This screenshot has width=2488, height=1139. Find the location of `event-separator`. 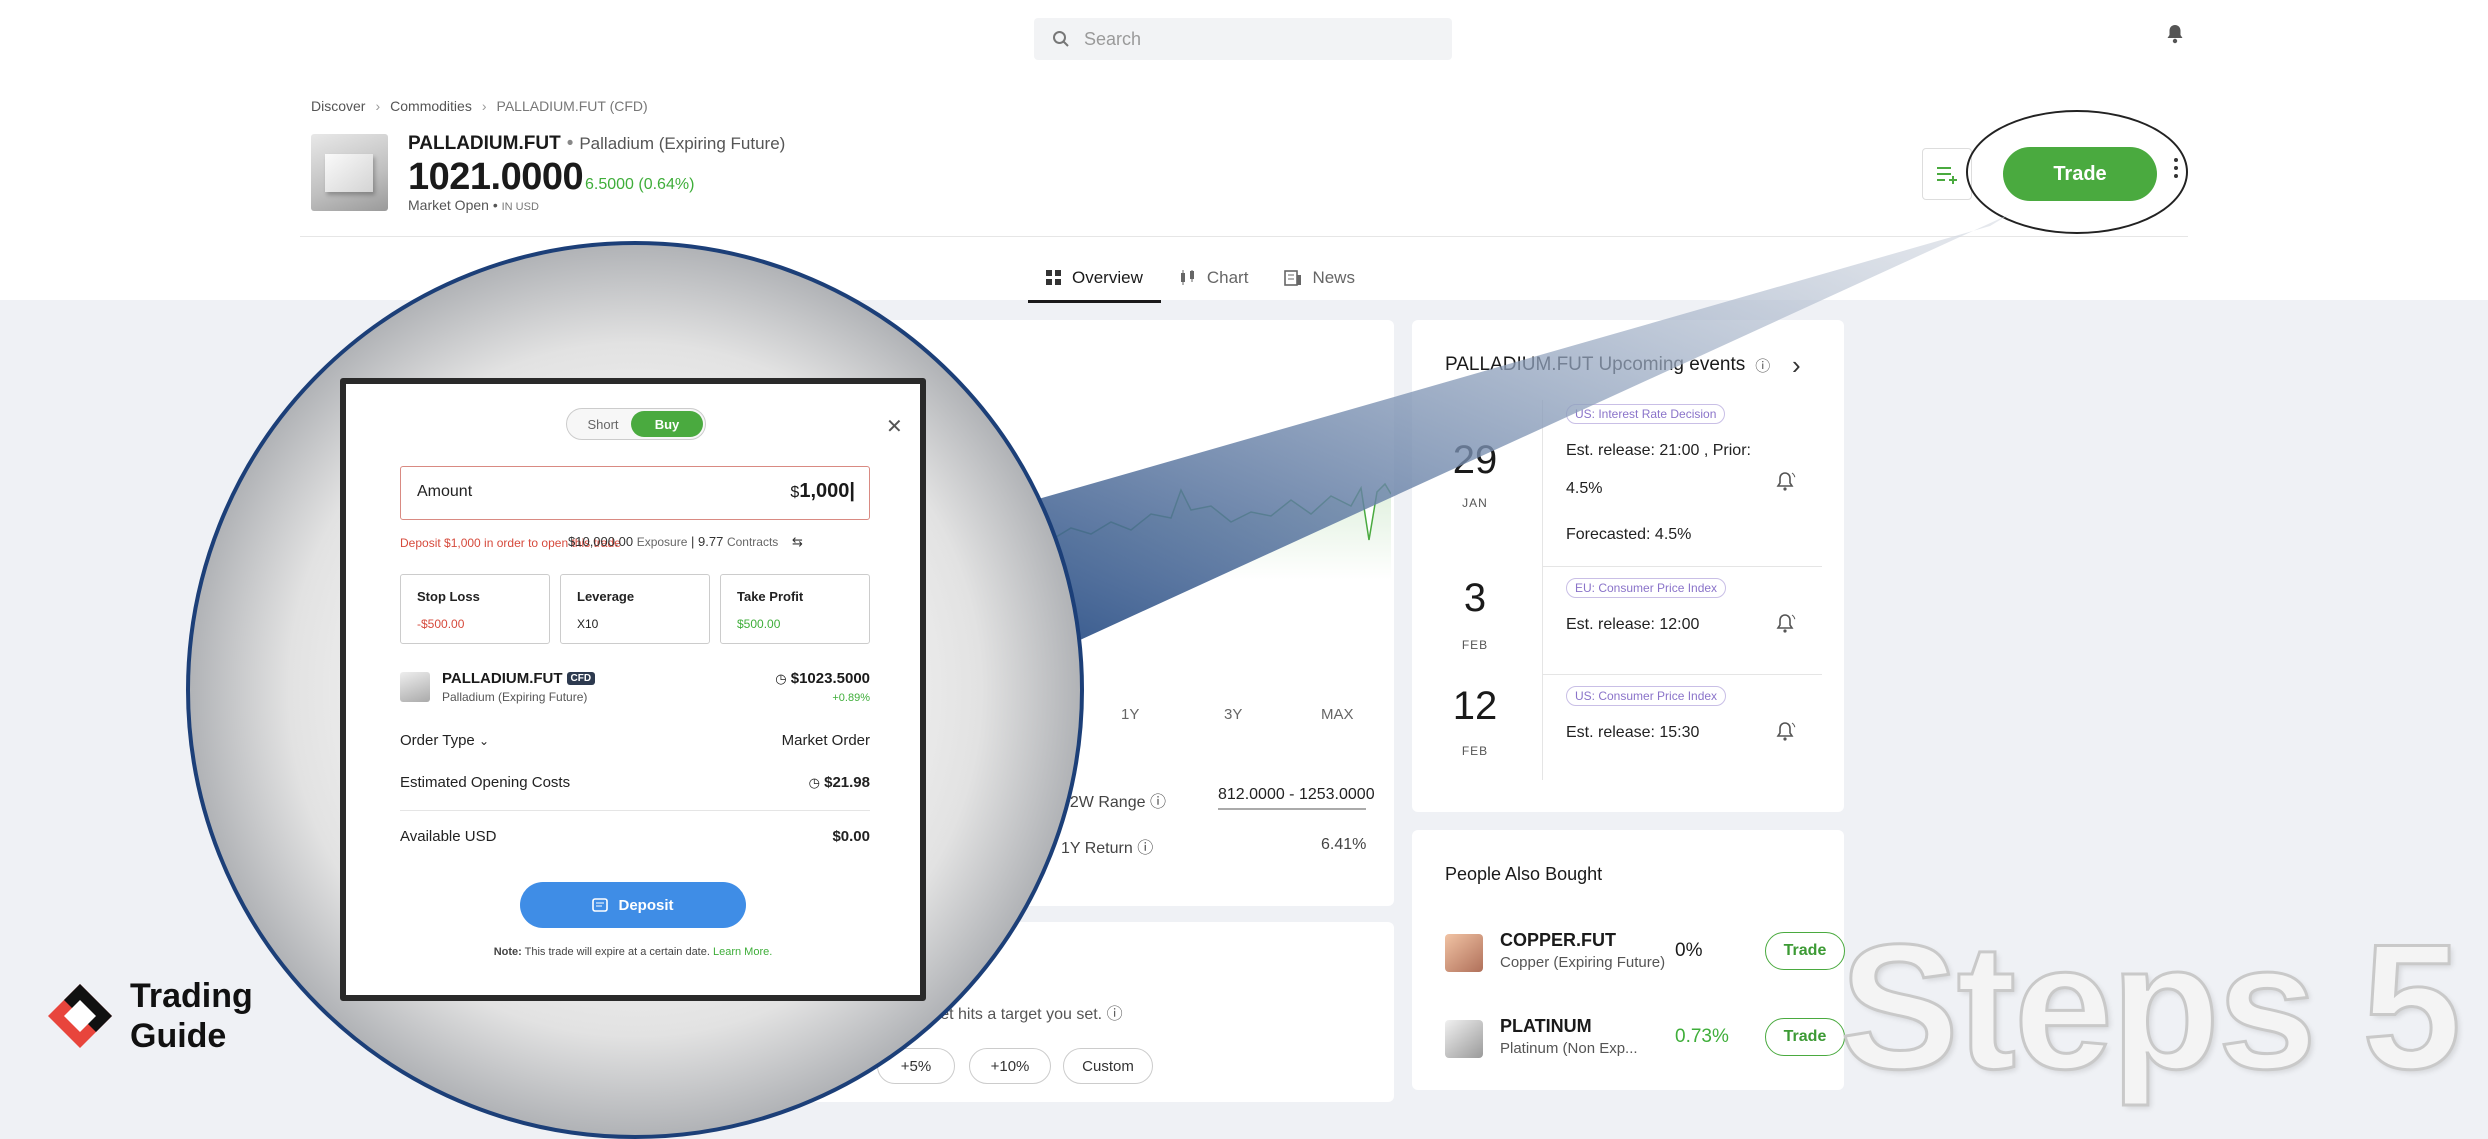

event-separator is located at coordinates (1682, 566).